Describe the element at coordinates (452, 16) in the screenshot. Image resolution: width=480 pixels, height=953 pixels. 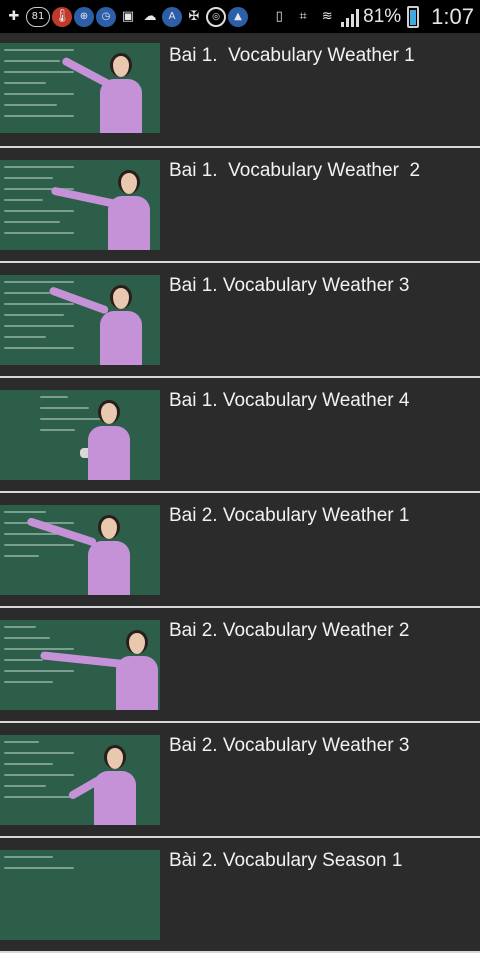
I see `clock-time: 1:07` at that location.